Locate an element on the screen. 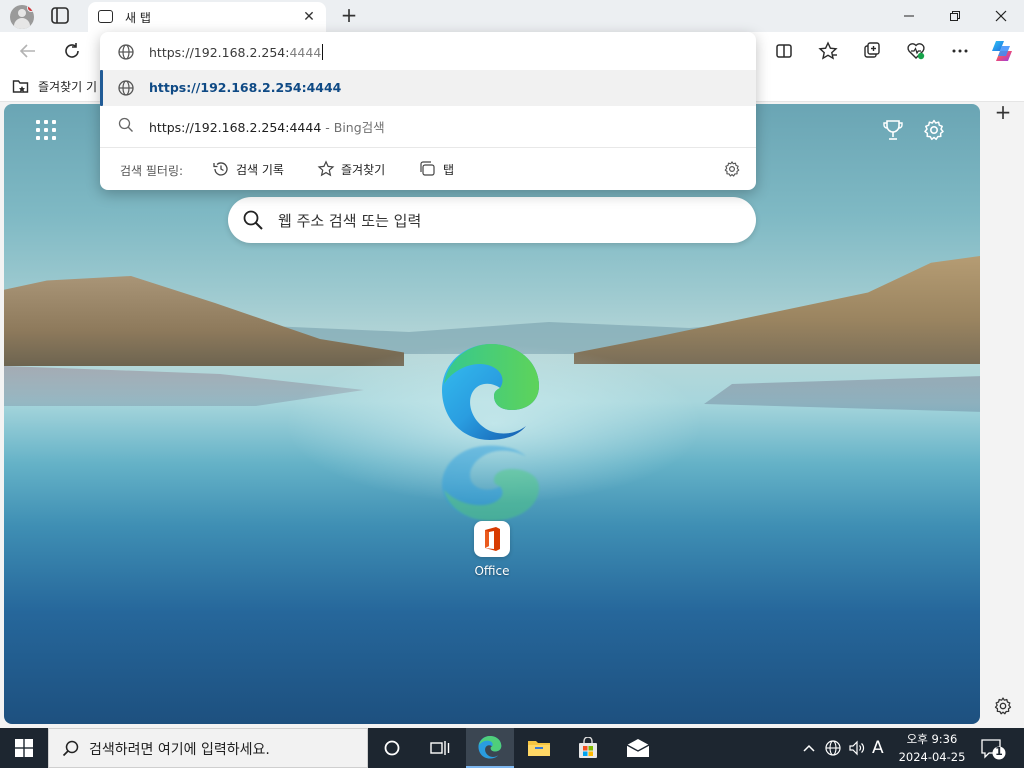 The height and width of the screenshot is (768, 1024). address-input-autocomplete: 4444 is located at coordinates (305, 52).